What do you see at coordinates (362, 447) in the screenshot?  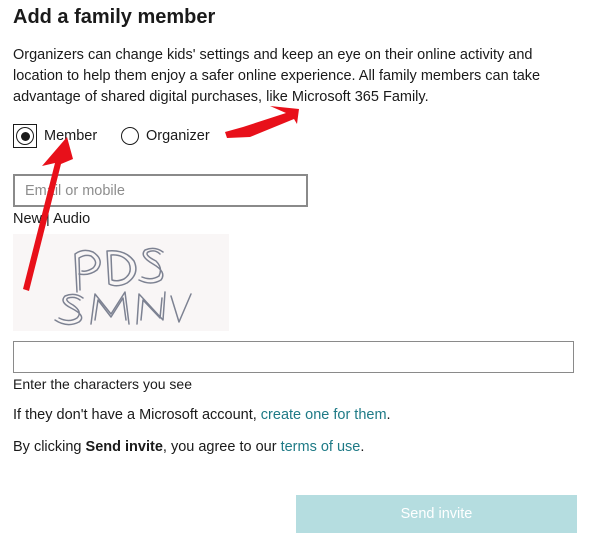 I see `terms-suffix: .` at bounding box center [362, 447].